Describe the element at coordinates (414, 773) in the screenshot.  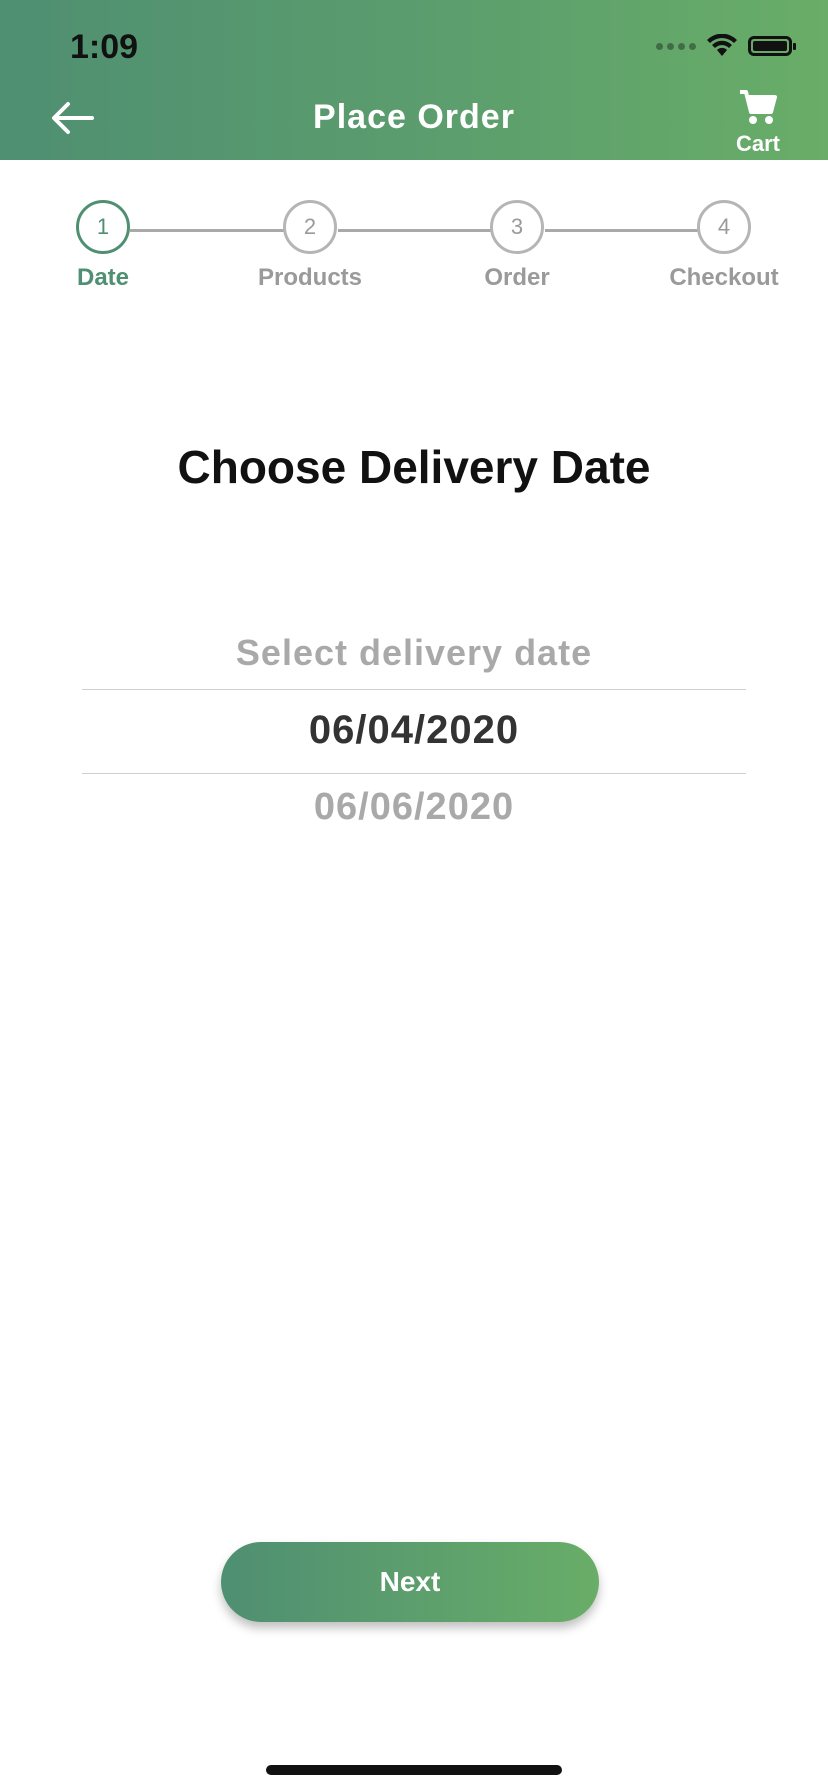
I see `picker-divider-bottom` at that location.